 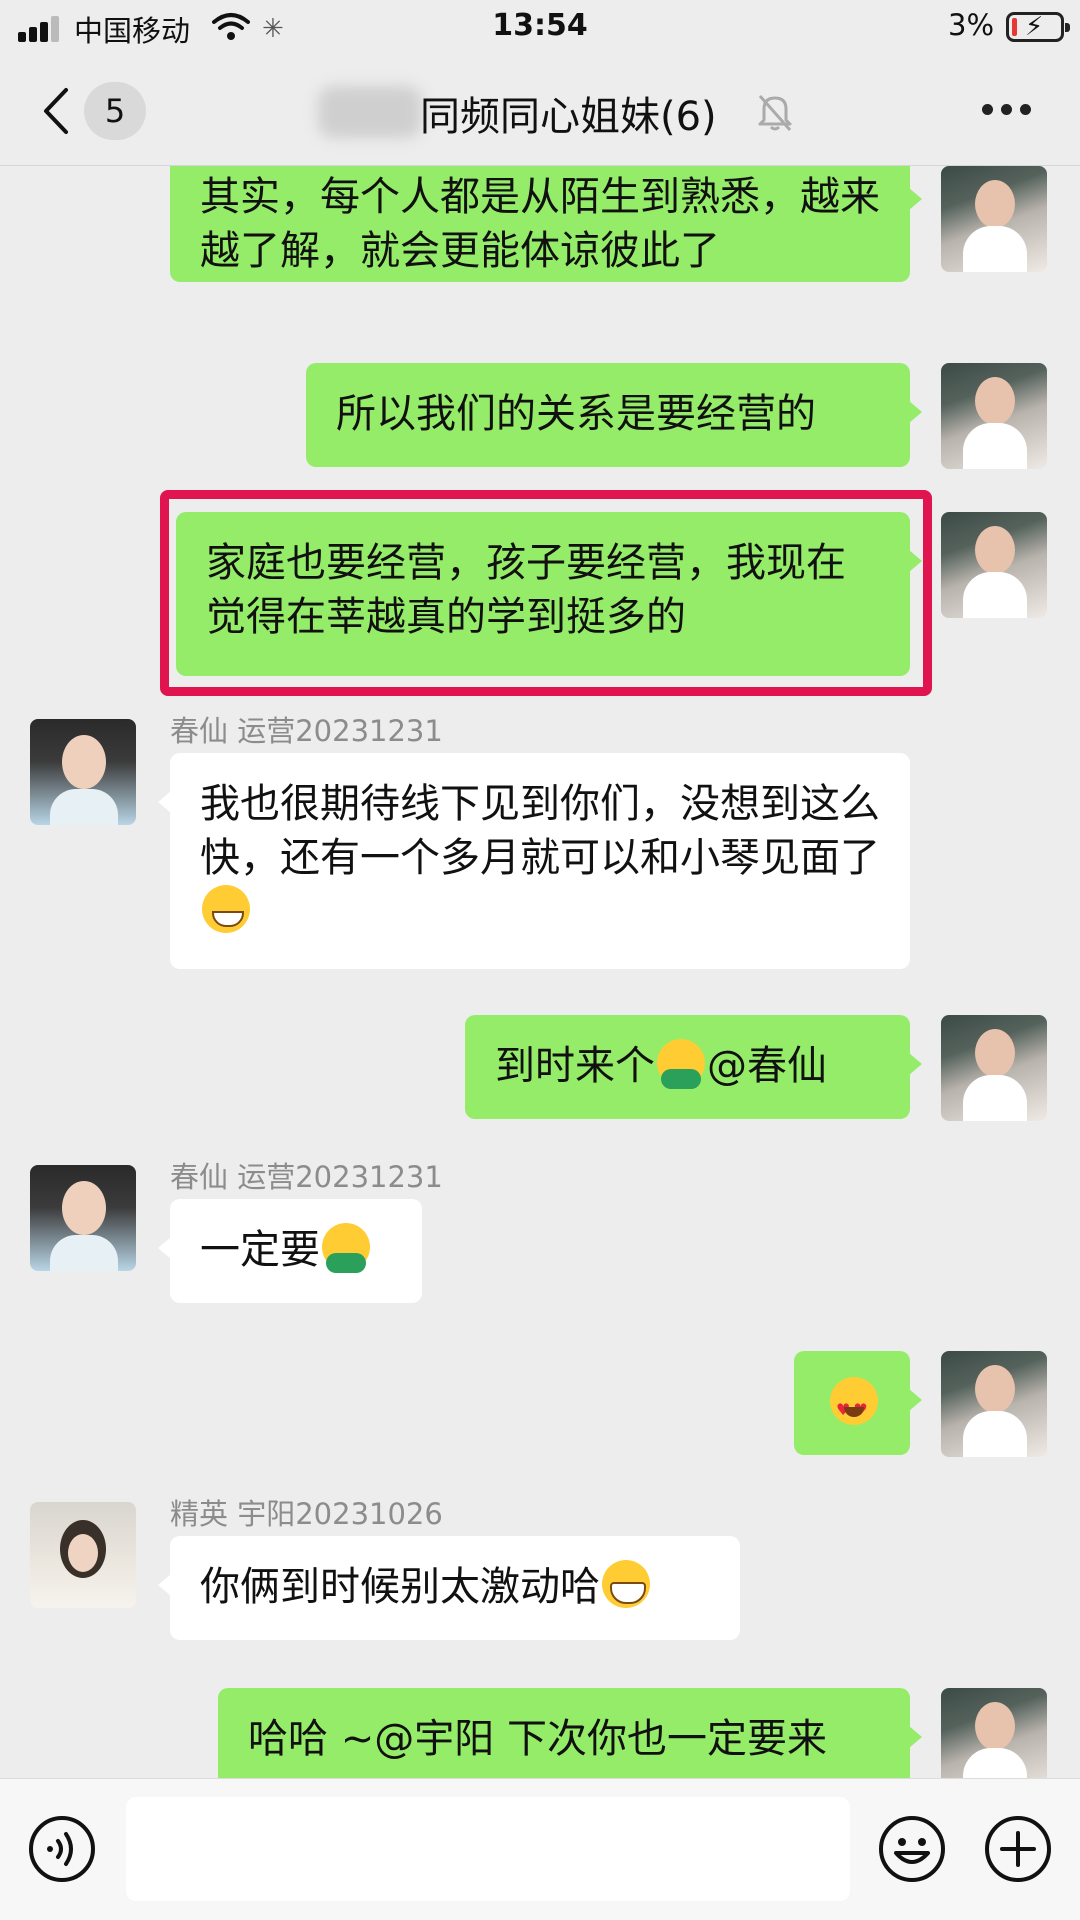 I want to click on input-bar, so click(x=540, y=1849).